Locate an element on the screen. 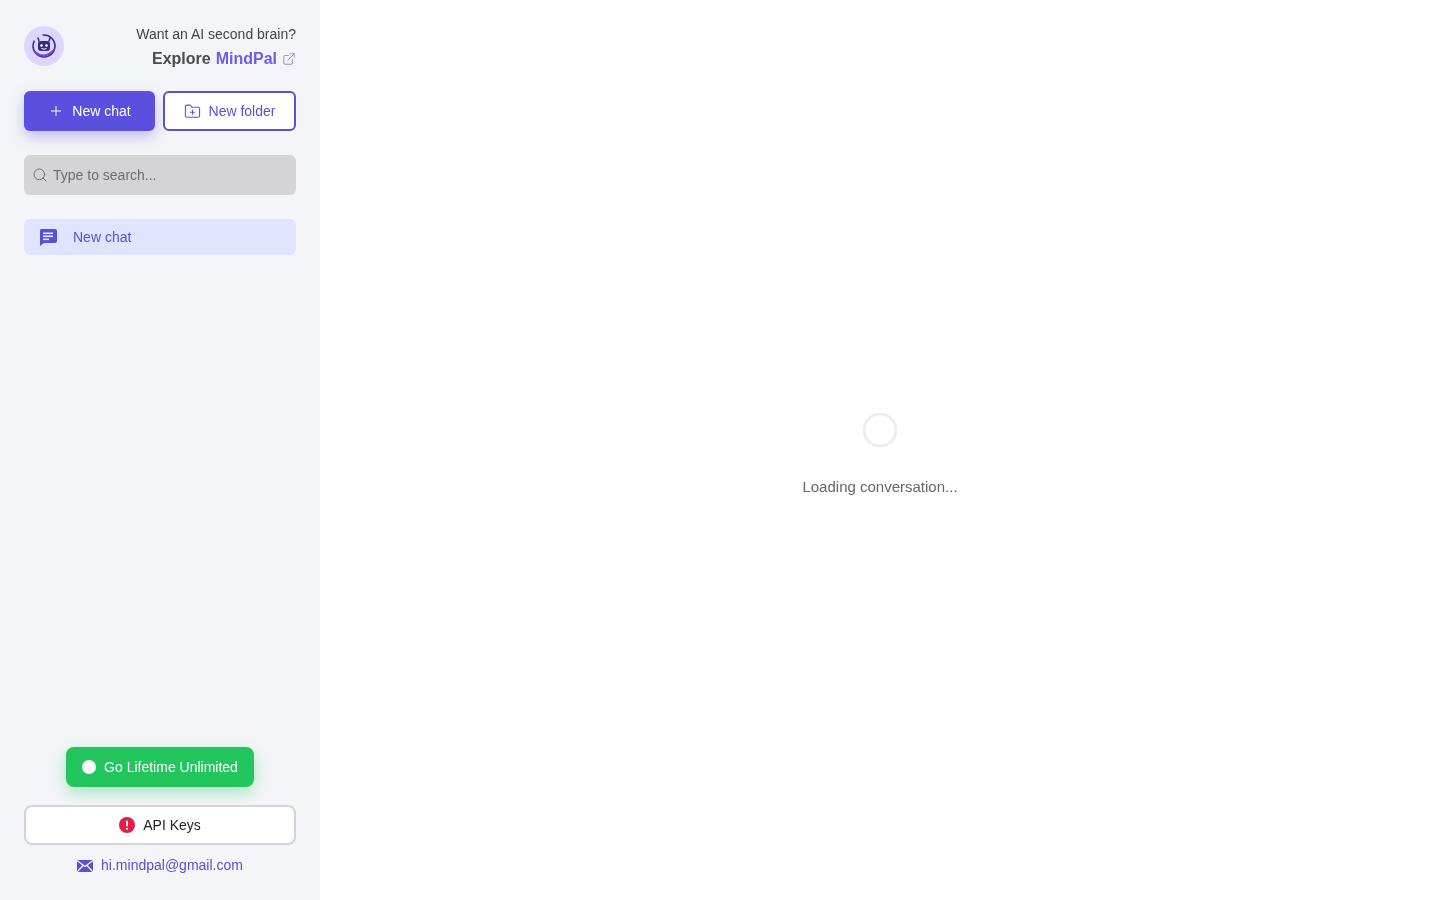 Image resolution: width=1440 pixels, height=900 pixels. chat-list-item: New chat is located at coordinates (160, 237).